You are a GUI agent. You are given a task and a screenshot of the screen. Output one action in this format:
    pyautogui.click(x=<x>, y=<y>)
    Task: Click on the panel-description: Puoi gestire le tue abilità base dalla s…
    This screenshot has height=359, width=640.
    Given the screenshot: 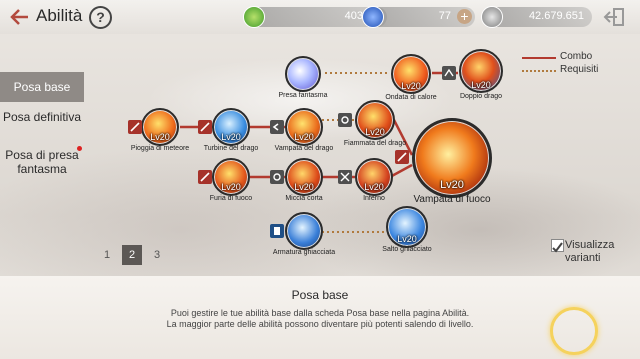 What is the action you would take?
    pyautogui.click(x=320, y=313)
    